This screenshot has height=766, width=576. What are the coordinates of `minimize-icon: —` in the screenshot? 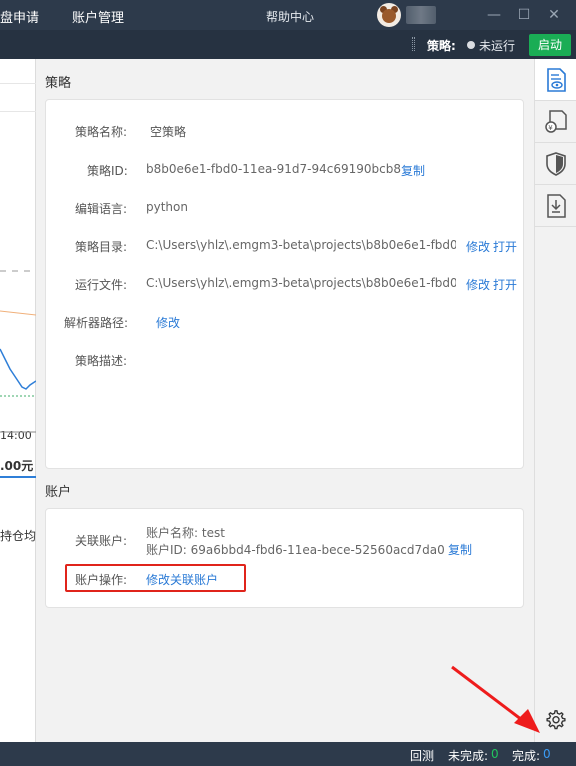 It's located at (494, 15).